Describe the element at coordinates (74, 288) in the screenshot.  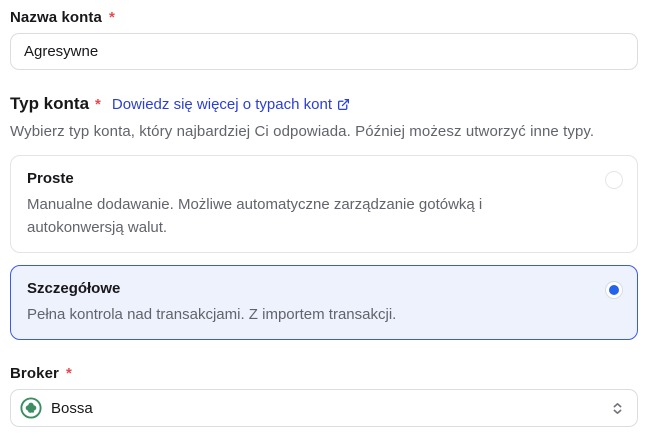
I see `option-title: Szczegółowe` at that location.